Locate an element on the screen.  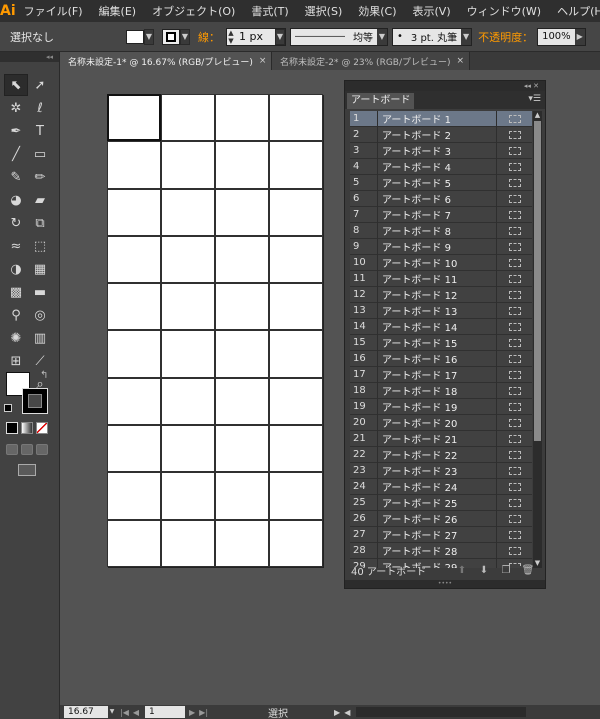
artboard-number-field: 1 is located at coordinates (165, 712).